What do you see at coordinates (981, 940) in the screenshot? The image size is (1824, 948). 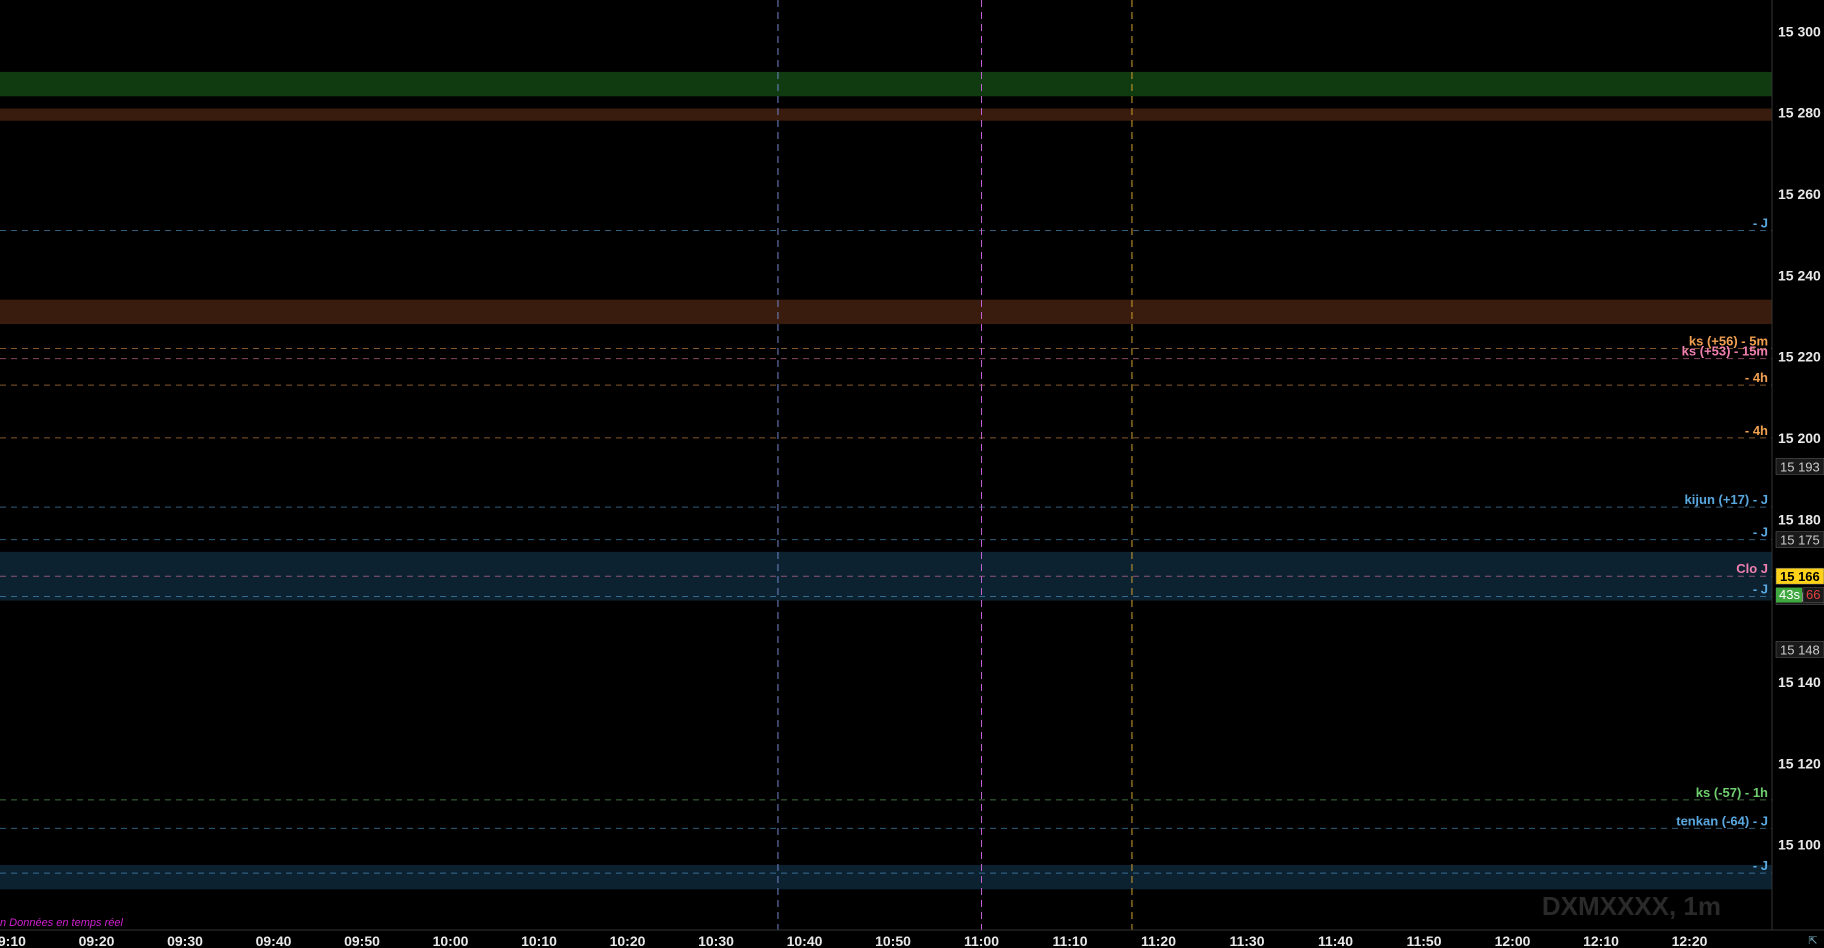 I see `x-tick-label: 11:00` at bounding box center [981, 940].